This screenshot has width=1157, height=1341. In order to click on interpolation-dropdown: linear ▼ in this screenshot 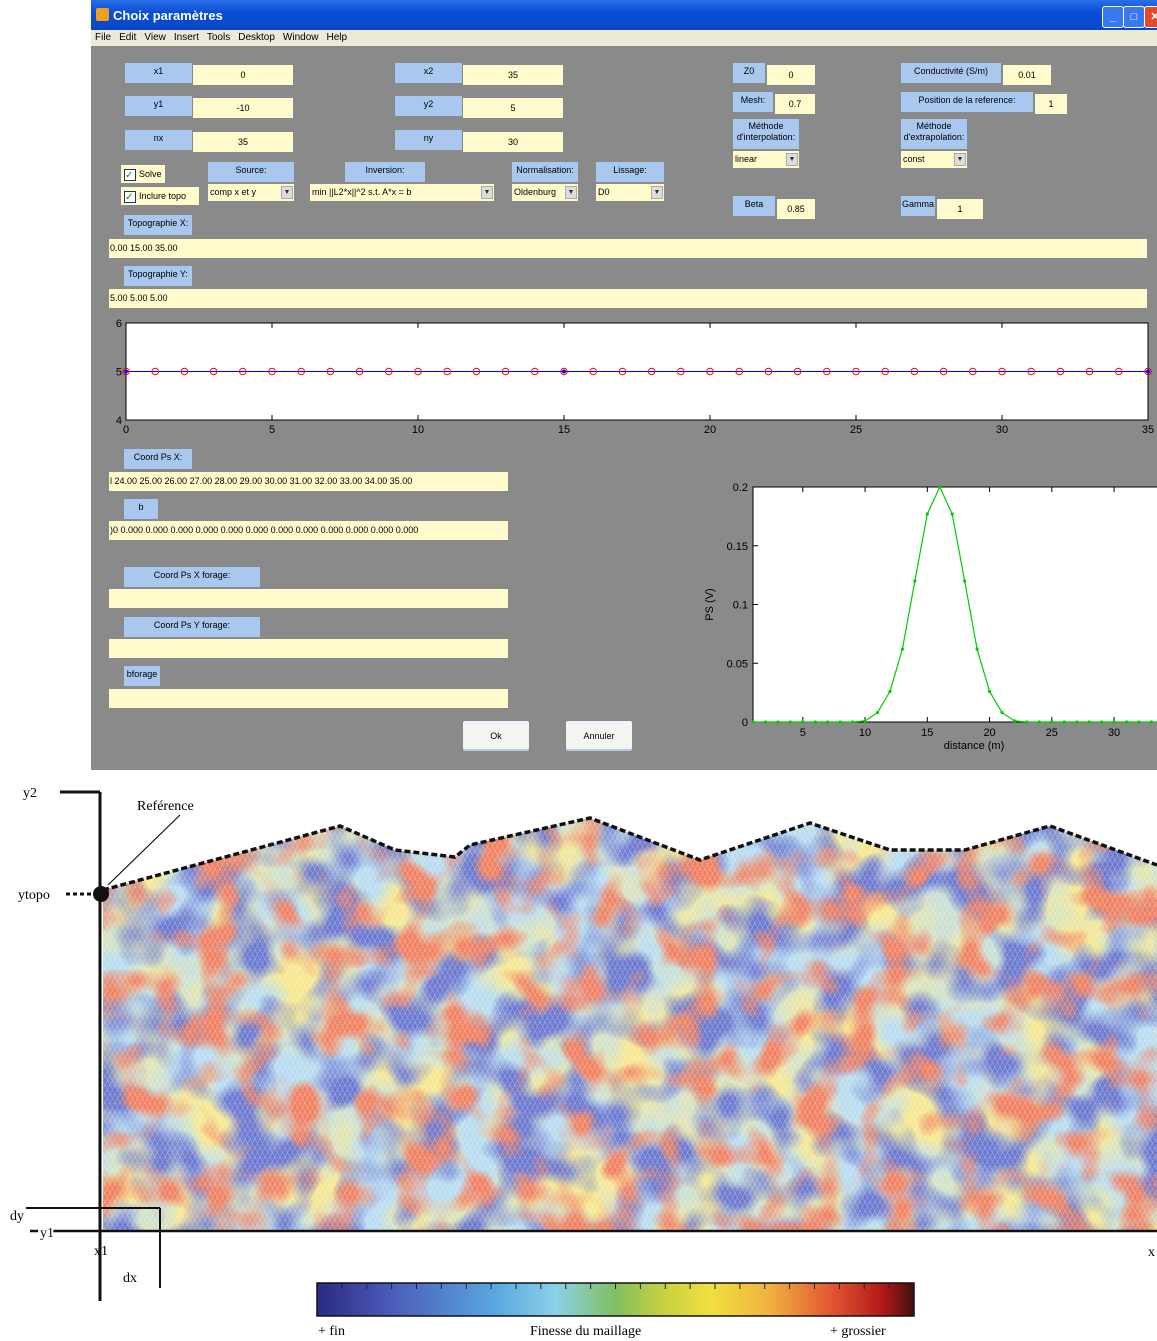, I will do `click(766, 159)`.